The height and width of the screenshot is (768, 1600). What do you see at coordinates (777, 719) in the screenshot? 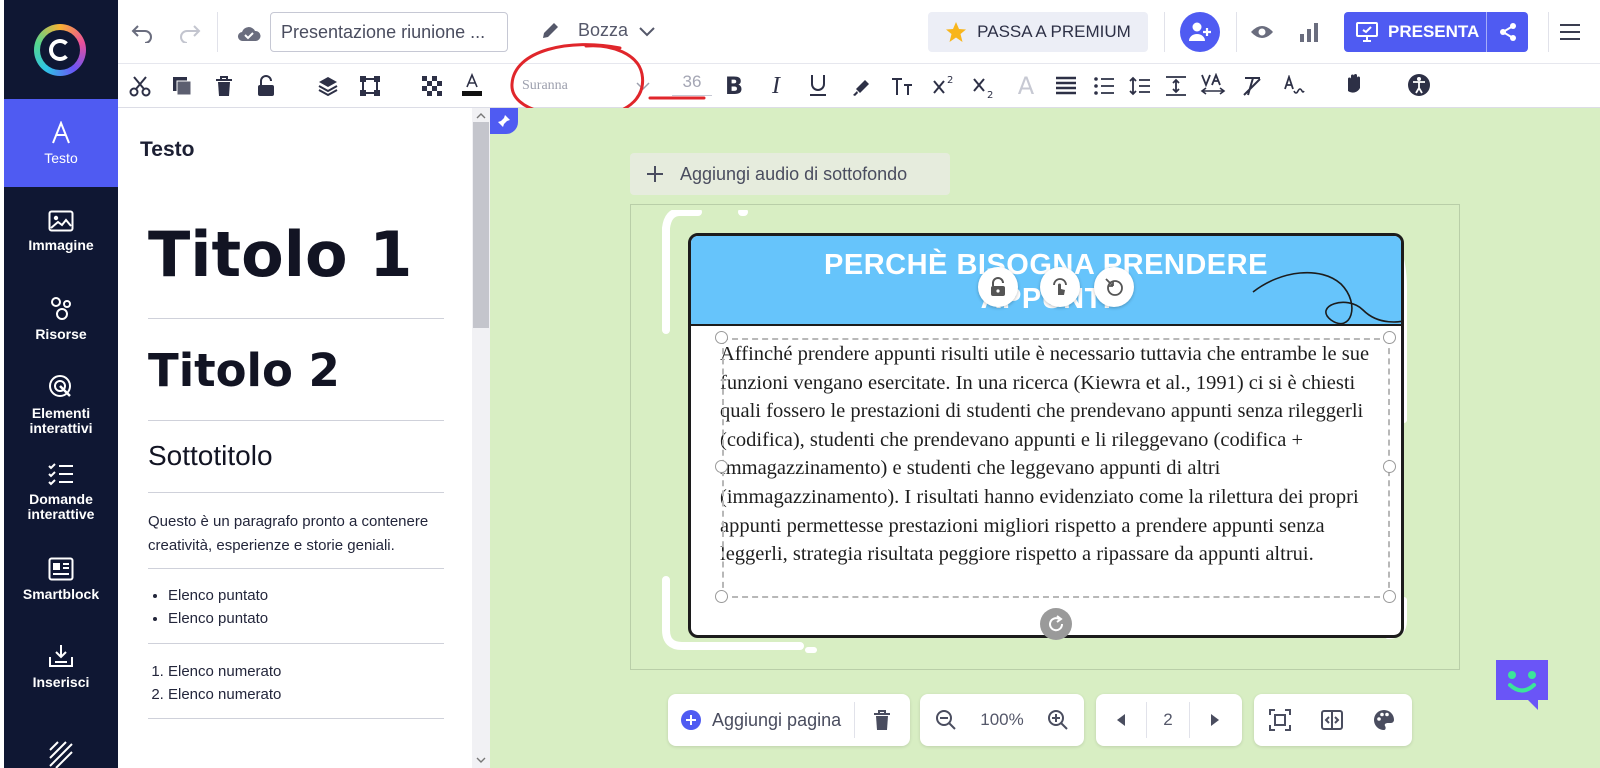
I see `add-page-label: Aggiungi pagina` at bounding box center [777, 719].